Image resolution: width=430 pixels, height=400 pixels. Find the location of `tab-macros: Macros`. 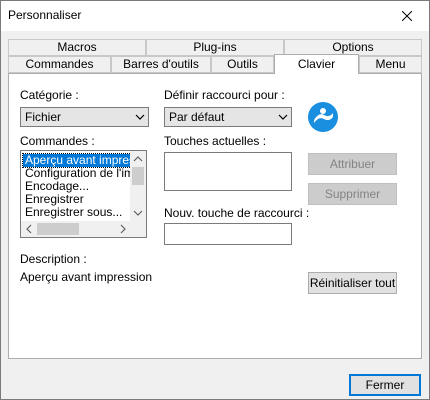

tab-macros: Macros is located at coordinates (77, 47).